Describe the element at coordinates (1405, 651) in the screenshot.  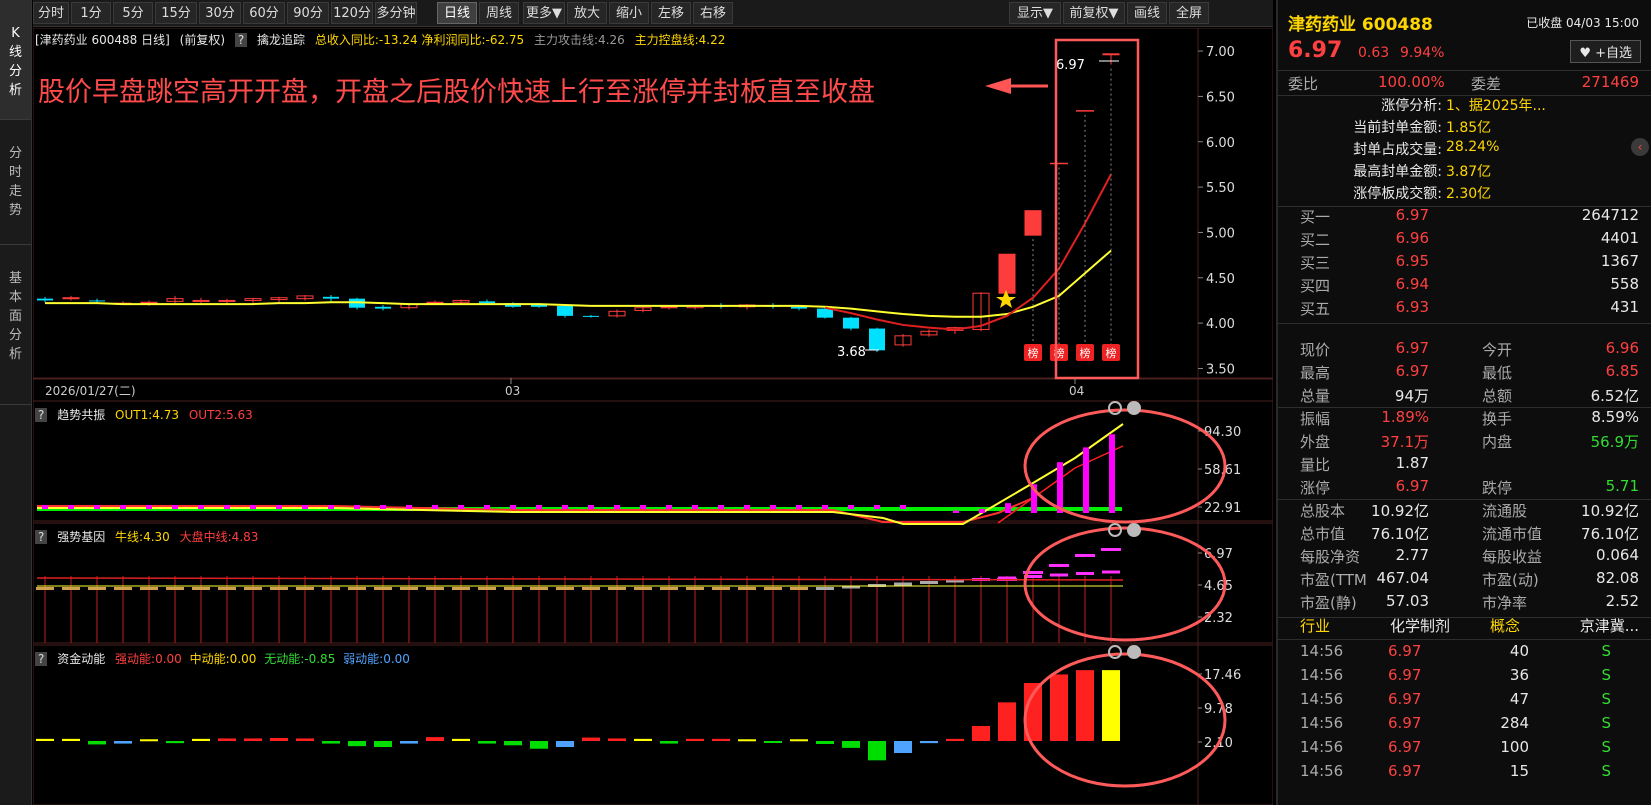
I see `trade-price: 6.97` at that location.